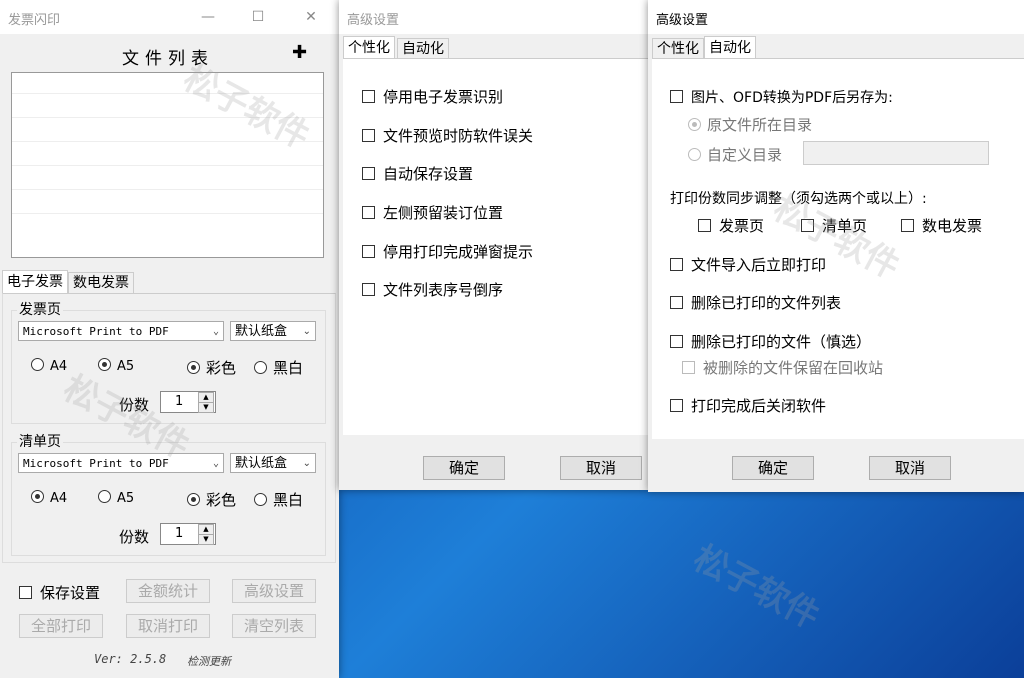 This screenshot has width=1024, height=678. What do you see at coordinates (168, 591) in the screenshot?
I see `amount-stats-button: 金额统计` at bounding box center [168, 591].